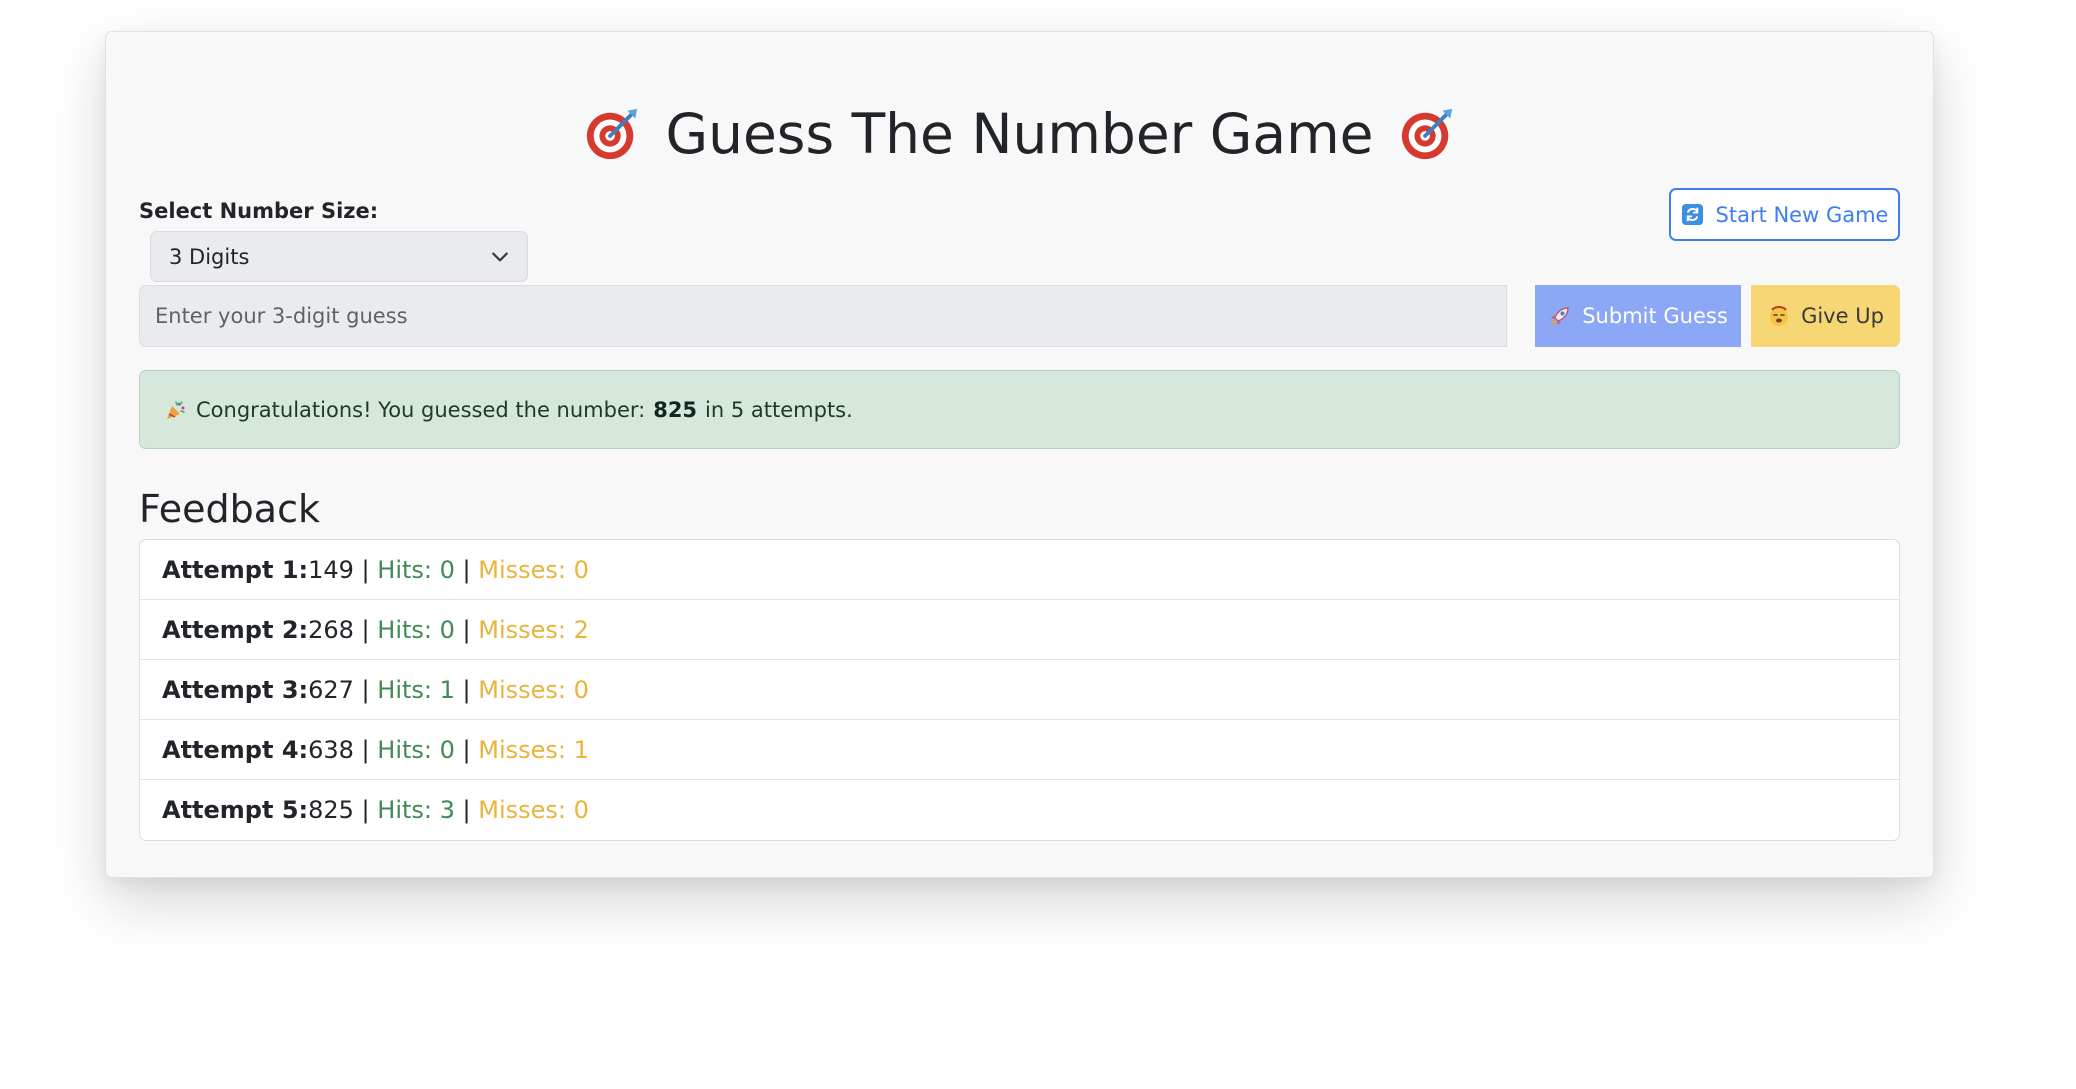 The image size is (2076, 1089). Describe the element at coordinates (331, 749) in the screenshot. I see `attempt-guess: 638` at that location.